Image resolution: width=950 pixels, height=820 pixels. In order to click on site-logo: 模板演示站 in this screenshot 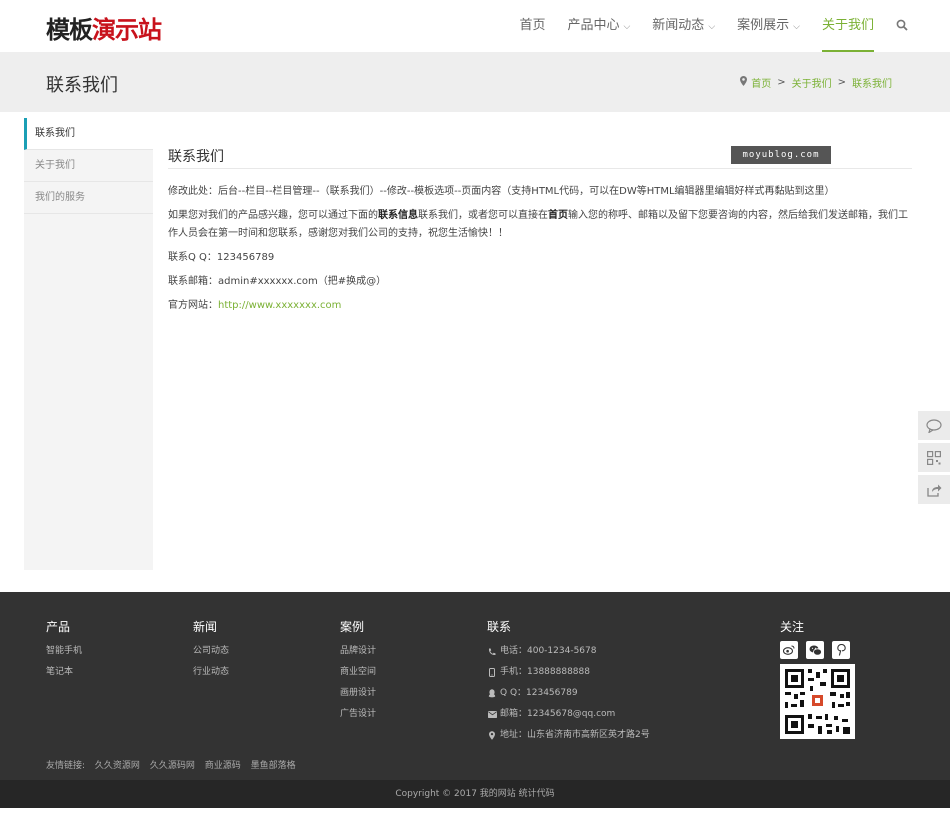, I will do `click(104, 27)`.